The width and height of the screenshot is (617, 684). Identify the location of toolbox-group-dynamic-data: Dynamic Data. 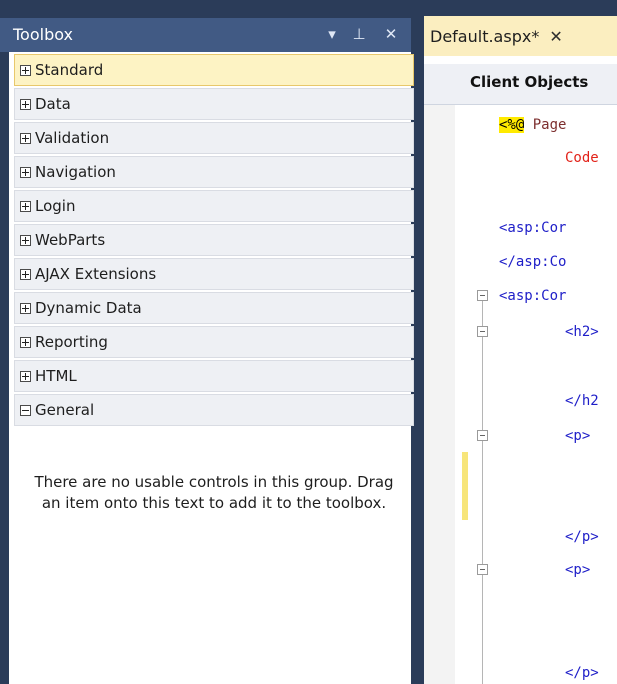
(214, 308).